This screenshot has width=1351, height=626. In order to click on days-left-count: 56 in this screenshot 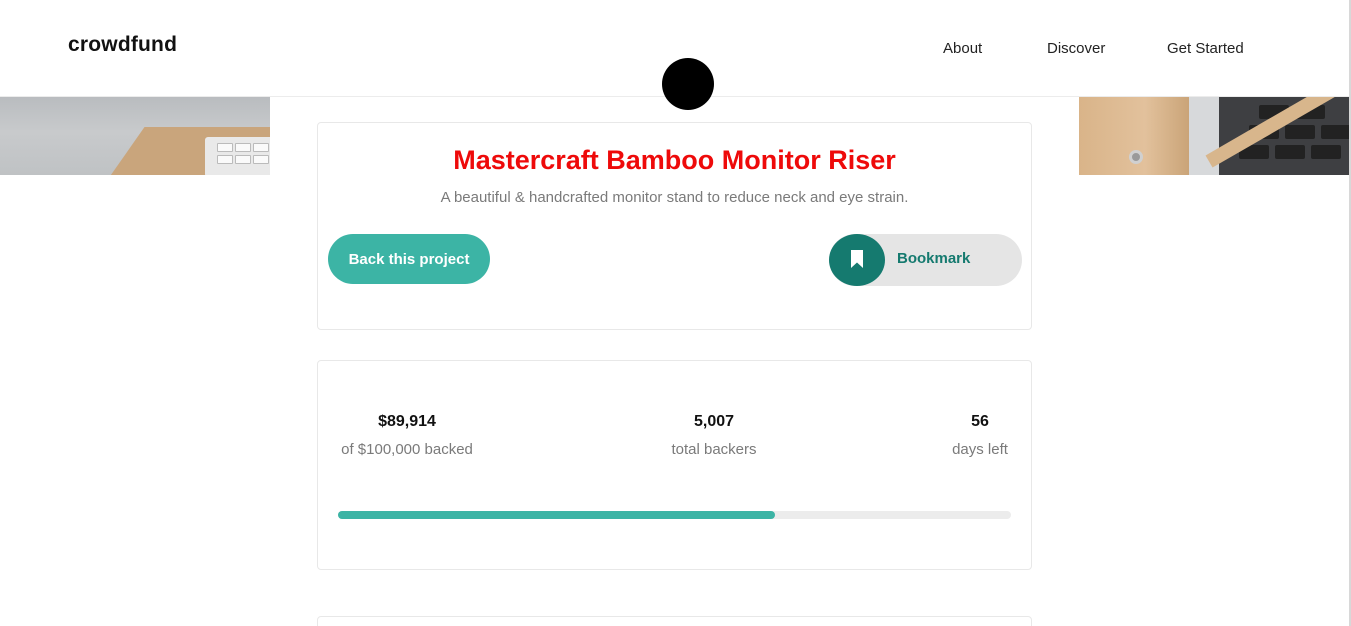, I will do `click(980, 421)`.